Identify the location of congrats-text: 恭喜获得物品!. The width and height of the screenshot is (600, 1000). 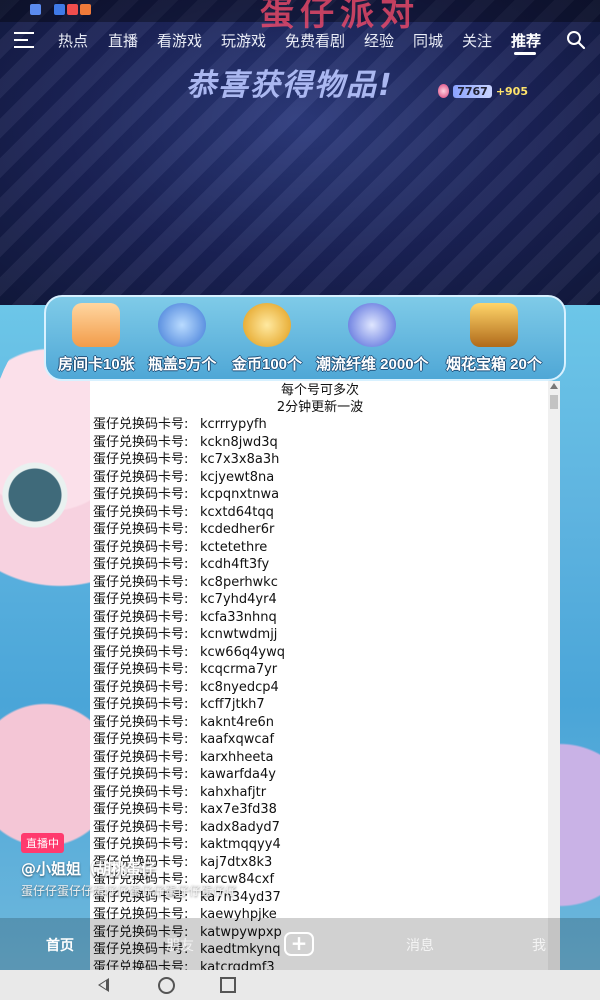
(290, 85).